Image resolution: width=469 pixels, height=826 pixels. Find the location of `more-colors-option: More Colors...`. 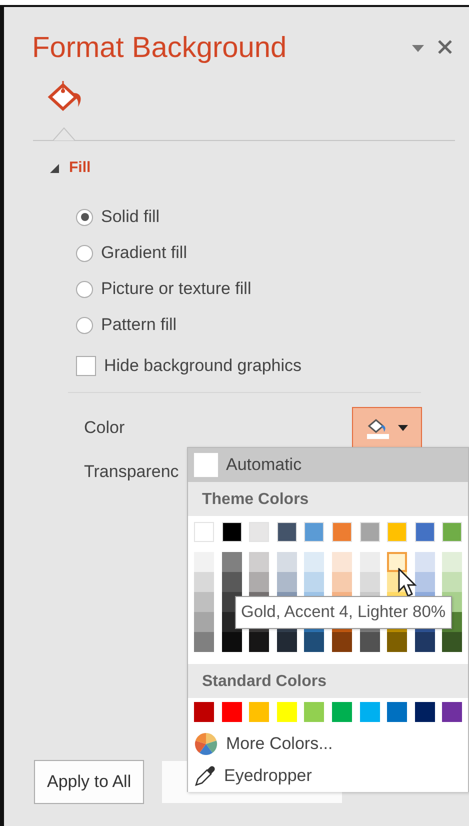

more-colors-option: More Colors... is located at coordinates (328, 744).